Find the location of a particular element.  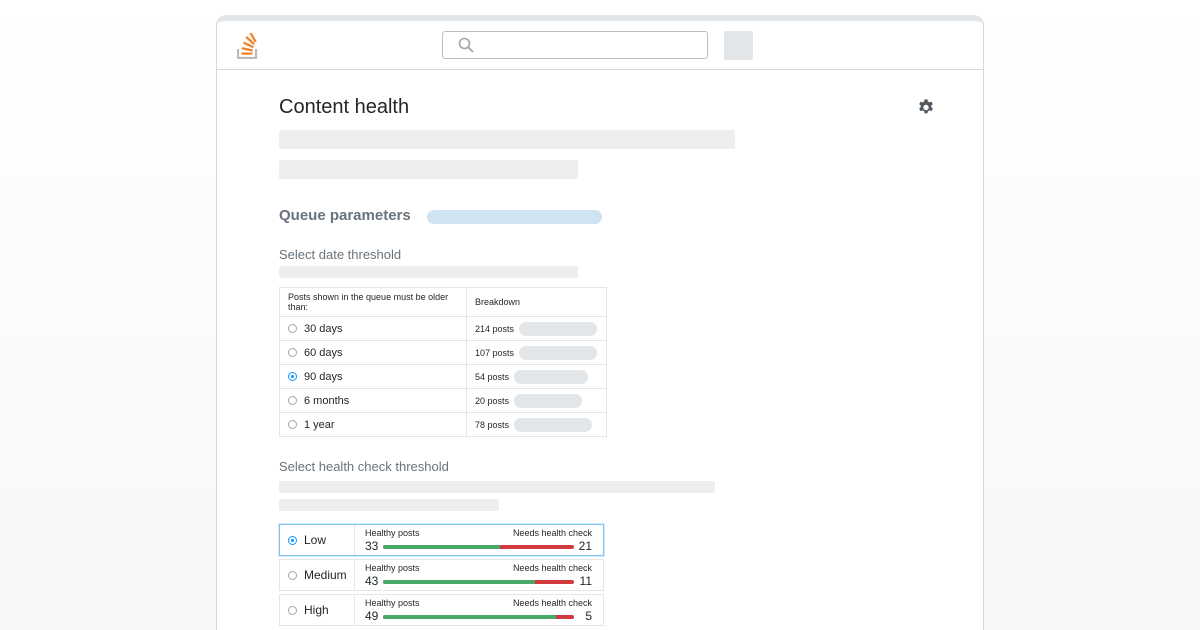

page-title: Content health is located at coordinates (344, 107).